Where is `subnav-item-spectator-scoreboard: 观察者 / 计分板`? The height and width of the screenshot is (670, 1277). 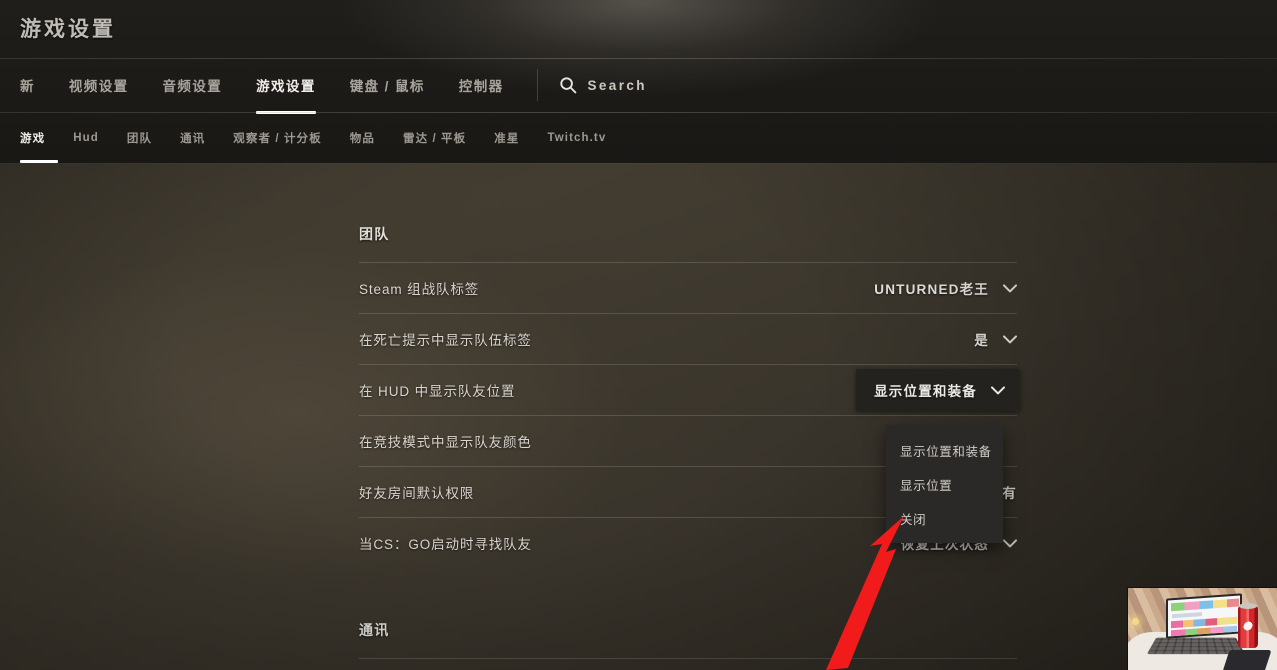 subnav-item-spectator-scoreboard: 观察者 / 计分板 is located at coordinates (277, 137).